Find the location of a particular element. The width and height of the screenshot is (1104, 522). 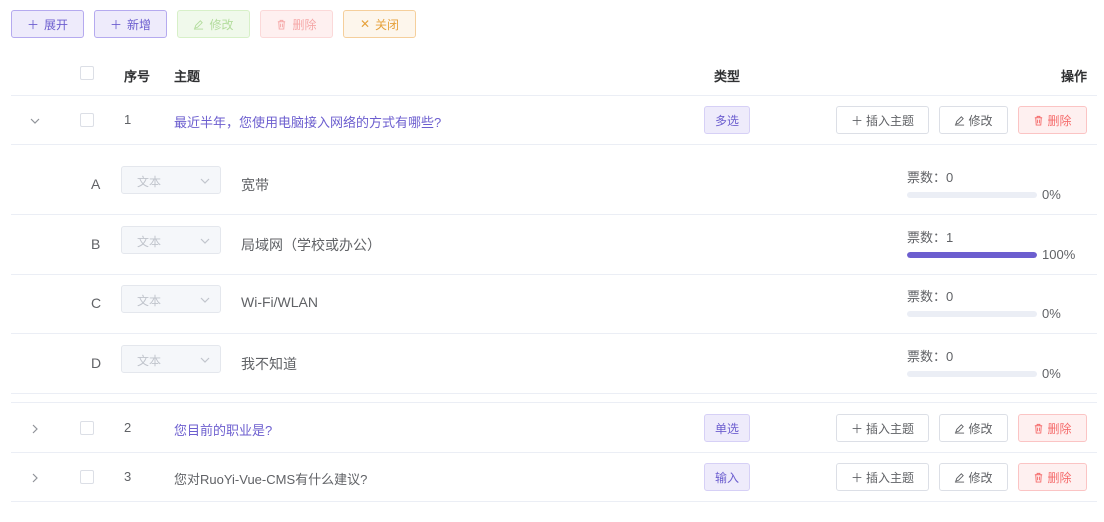

type-tag: 输入 is located at coordinates (727, 477).